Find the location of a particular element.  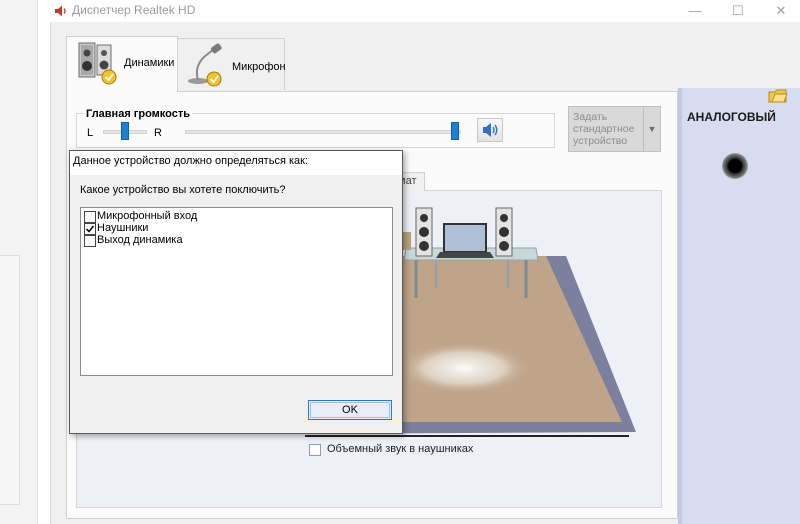

analog-label: АНАЛОГОВЫЙ is located at coordinates (731, 117).